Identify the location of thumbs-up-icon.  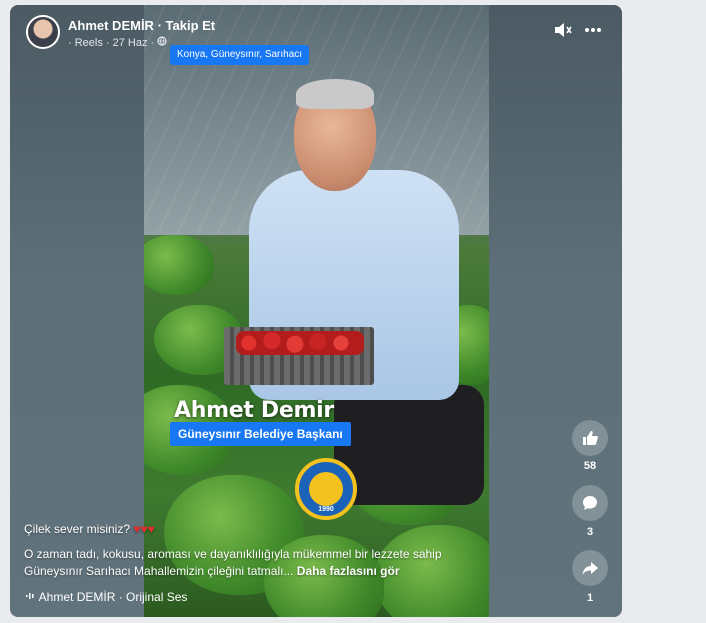
(590, 438).